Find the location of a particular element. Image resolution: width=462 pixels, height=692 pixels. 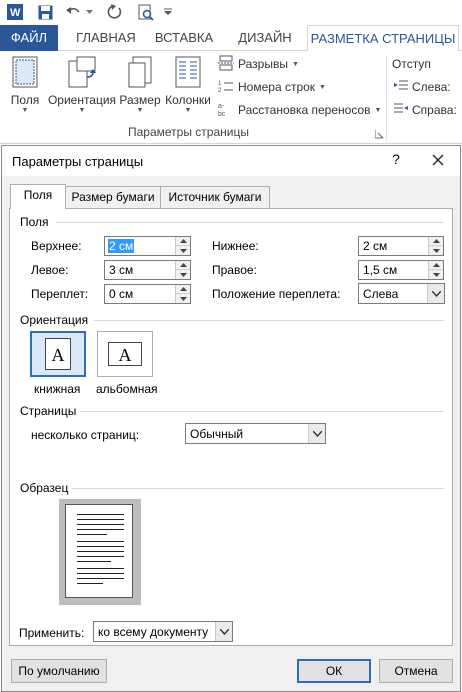

section-pages: Страницы is located at coordinates (48, 411).